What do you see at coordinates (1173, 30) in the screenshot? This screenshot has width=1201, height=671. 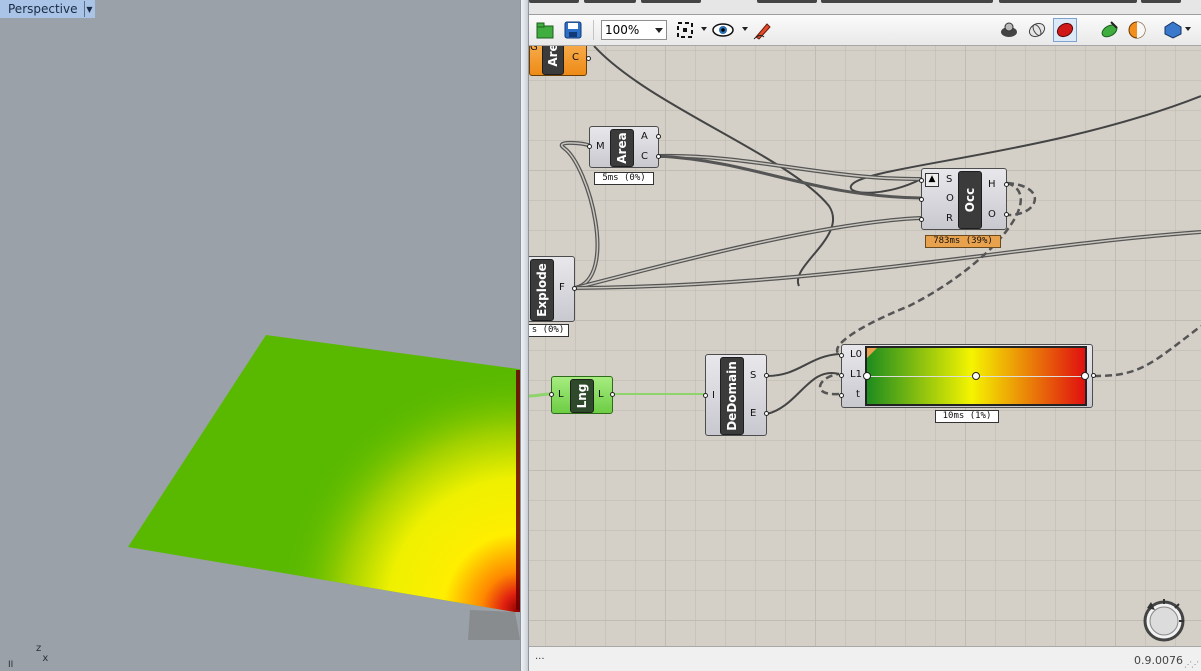 I see `bounding-box-icon` at bounding box center [1173, 30].